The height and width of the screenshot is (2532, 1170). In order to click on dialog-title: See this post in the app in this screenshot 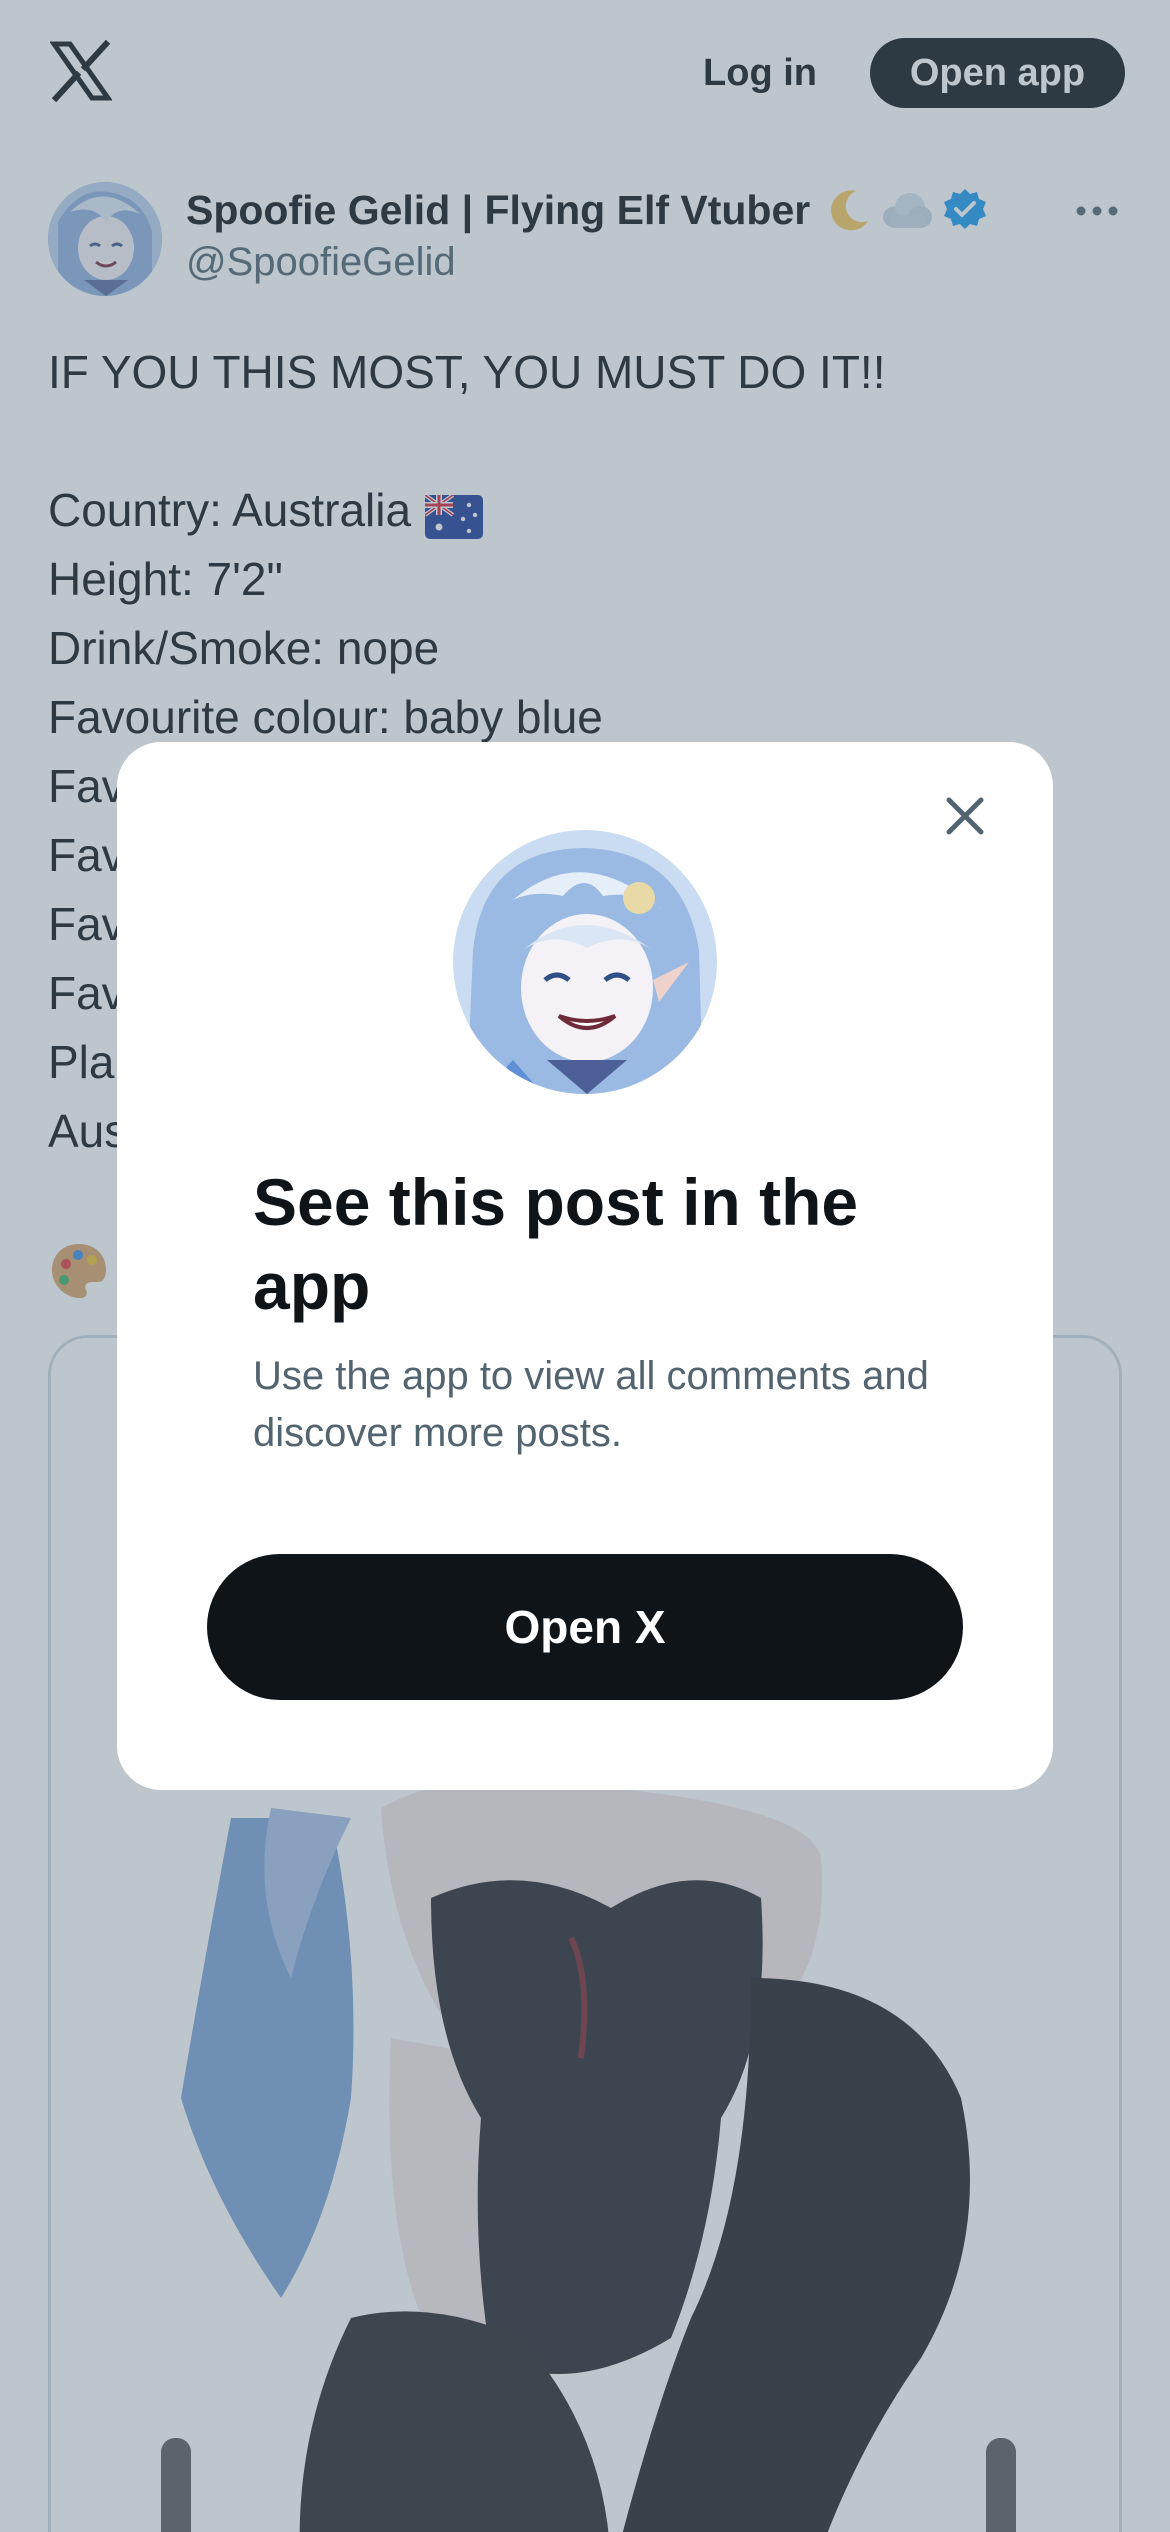, I will do `click(556, 1244)`.